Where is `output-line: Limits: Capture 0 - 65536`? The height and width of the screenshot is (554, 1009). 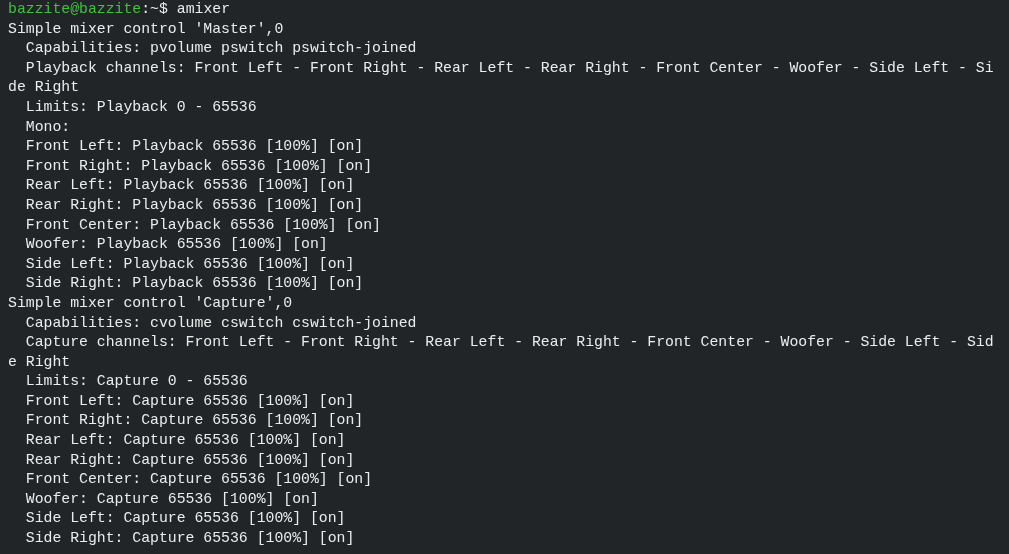
output-line: Limits: Capture 0 - 65536 is located at coordinates (136, 381).